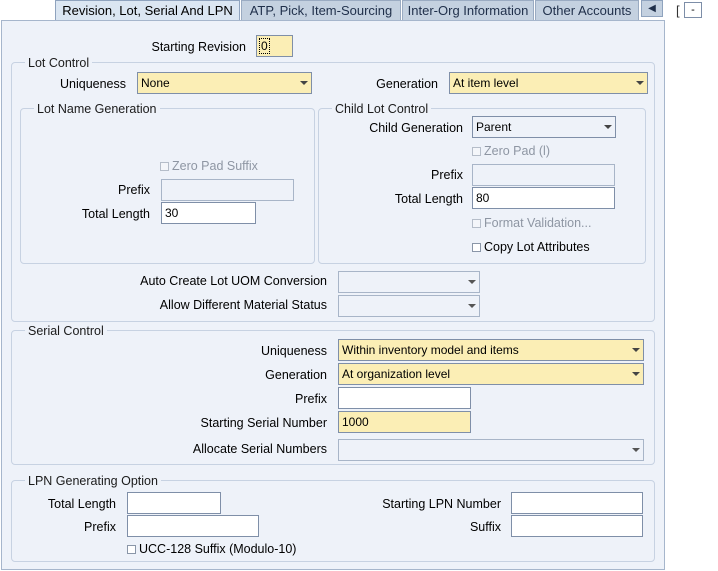 The height and width of the screenshot is (571, 718). Describe the element at coordinates (543, 175) in the screenshot. I see `child-prefix-field` at that location.